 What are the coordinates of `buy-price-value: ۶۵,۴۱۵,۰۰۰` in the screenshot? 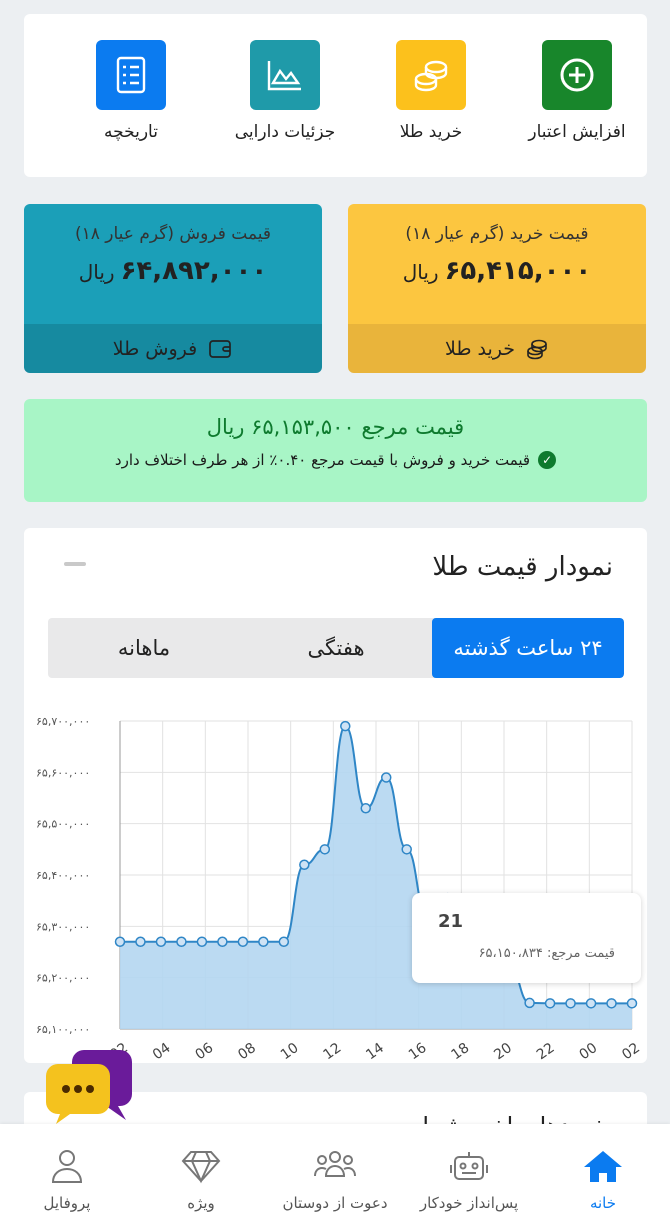 It's located at (518, 271).